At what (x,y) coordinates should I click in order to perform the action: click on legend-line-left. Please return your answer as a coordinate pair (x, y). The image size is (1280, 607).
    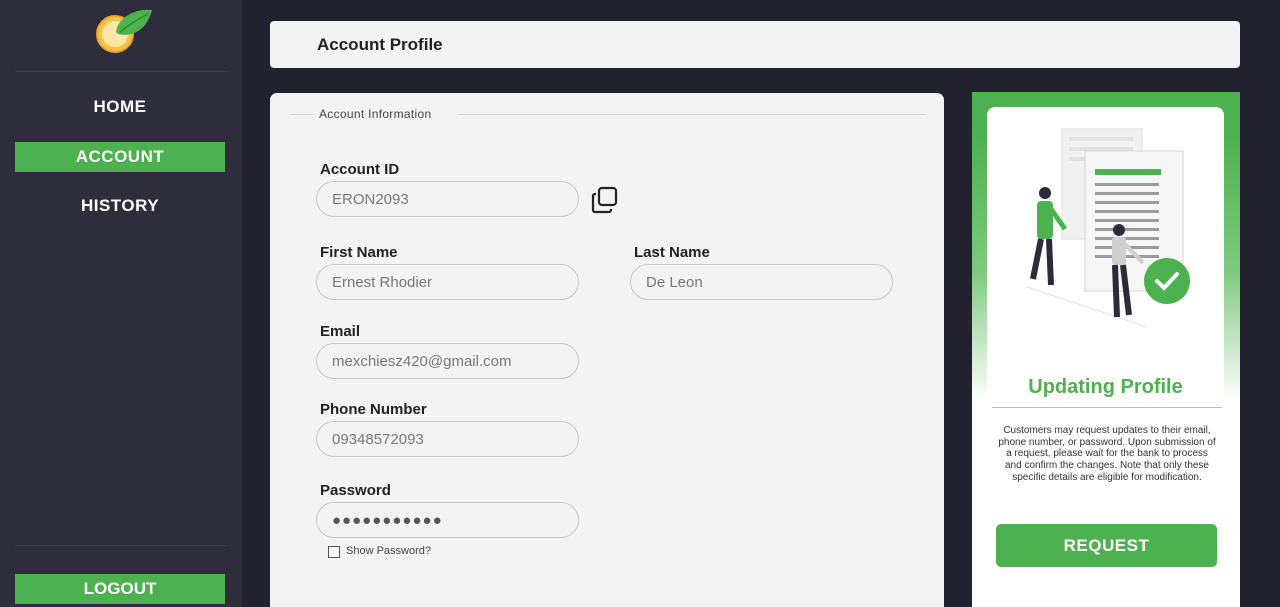
    Looking at the image, I should click on (302, 114).